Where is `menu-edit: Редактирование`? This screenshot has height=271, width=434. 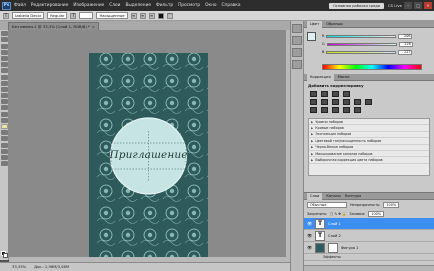 menu-edit: Редактирование is located at coordinates (50, 5).